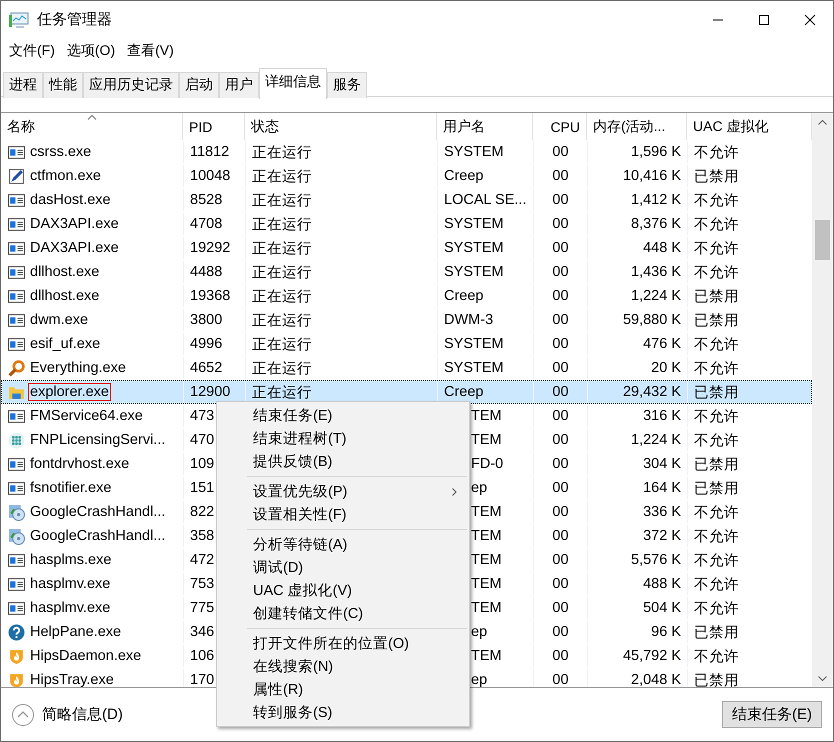 The height and width of the screenshot is (742, 834). What do you see at coordinates (822, 240) in the screenshot?
I see `scroll-thumb` at bounding box center [822, 240].